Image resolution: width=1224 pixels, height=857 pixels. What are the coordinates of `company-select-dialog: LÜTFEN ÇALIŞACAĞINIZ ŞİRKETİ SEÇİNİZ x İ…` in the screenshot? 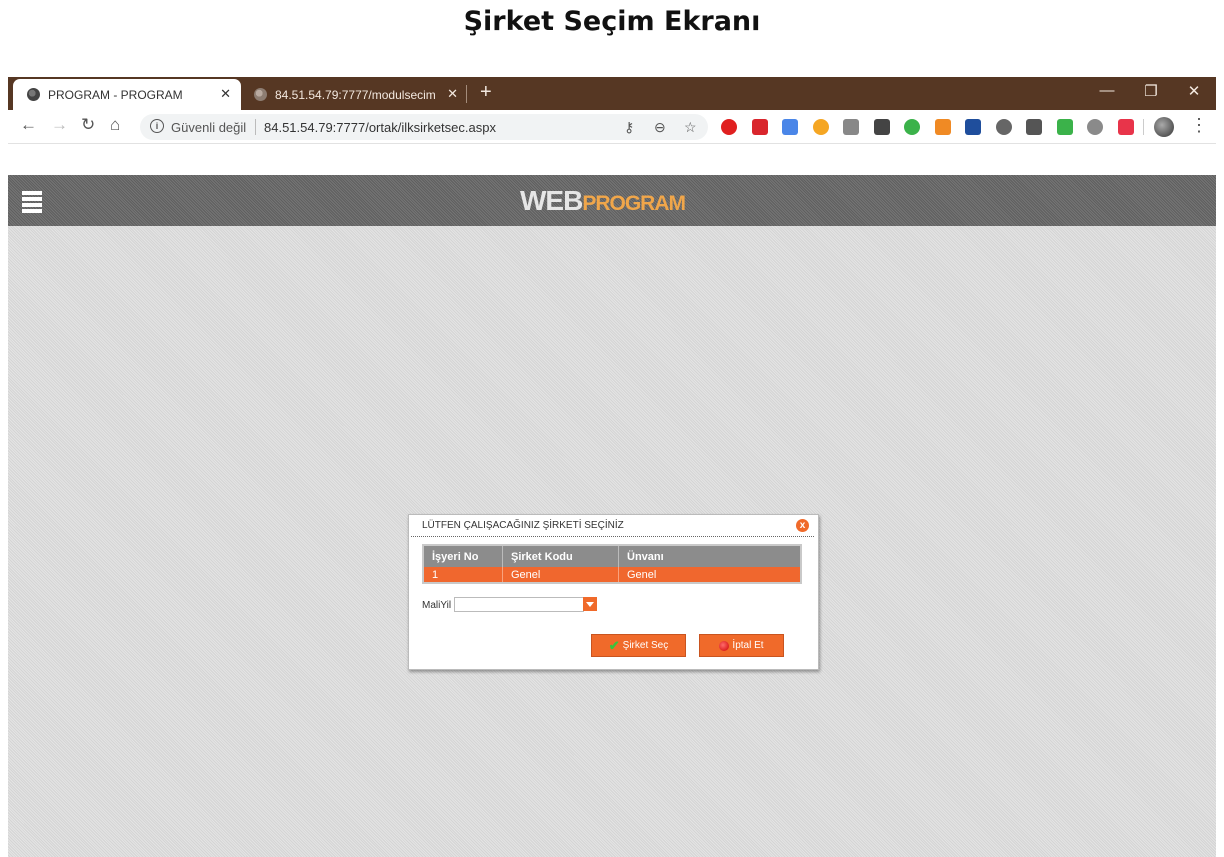 It's located at (613, 592).